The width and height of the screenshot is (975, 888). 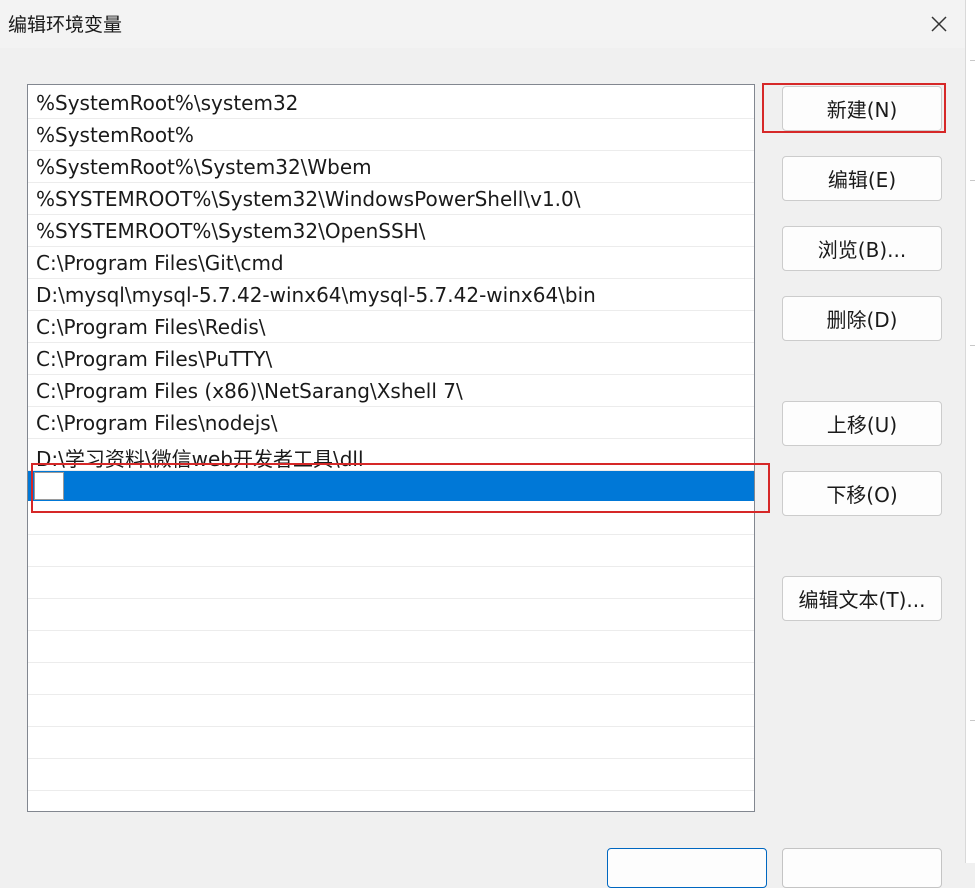 I want to click on path-text: D:\学习资料\微信web开发者工具\dll, so click(x=200, y=459).